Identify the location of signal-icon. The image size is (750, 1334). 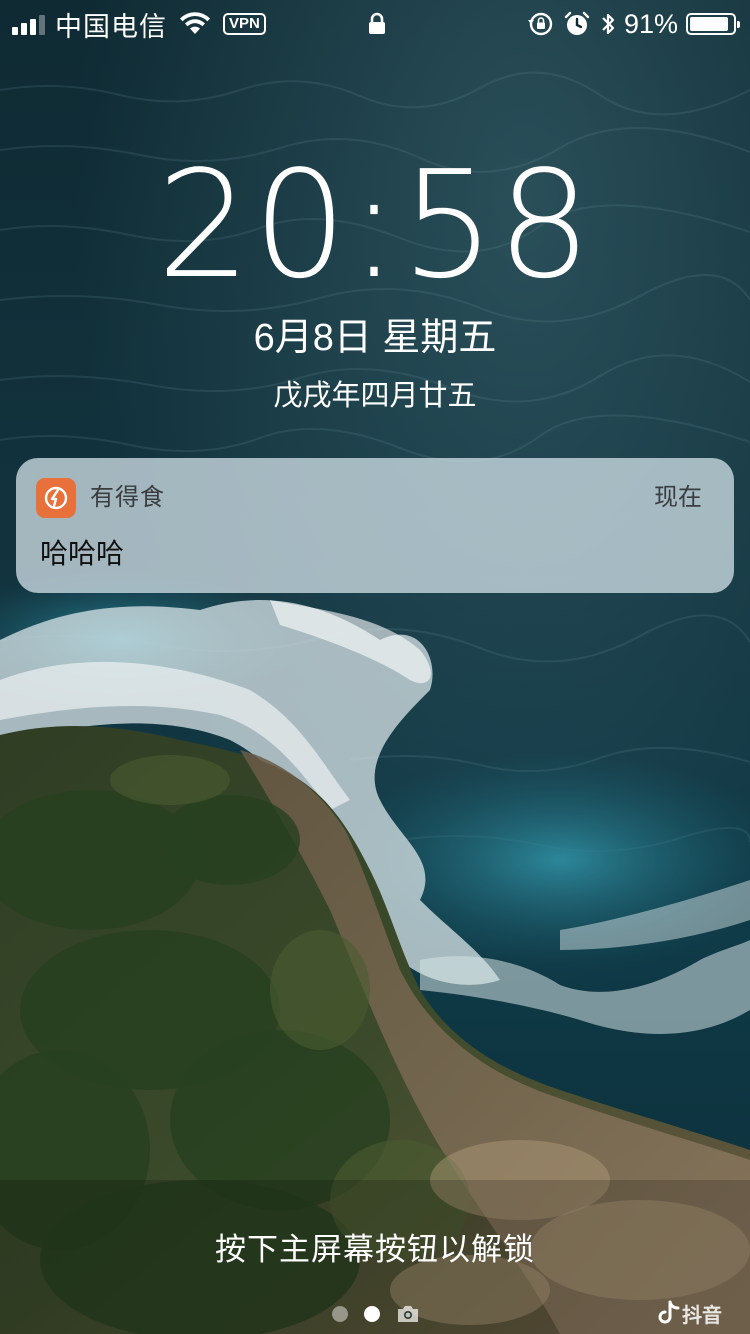
(28, 24).